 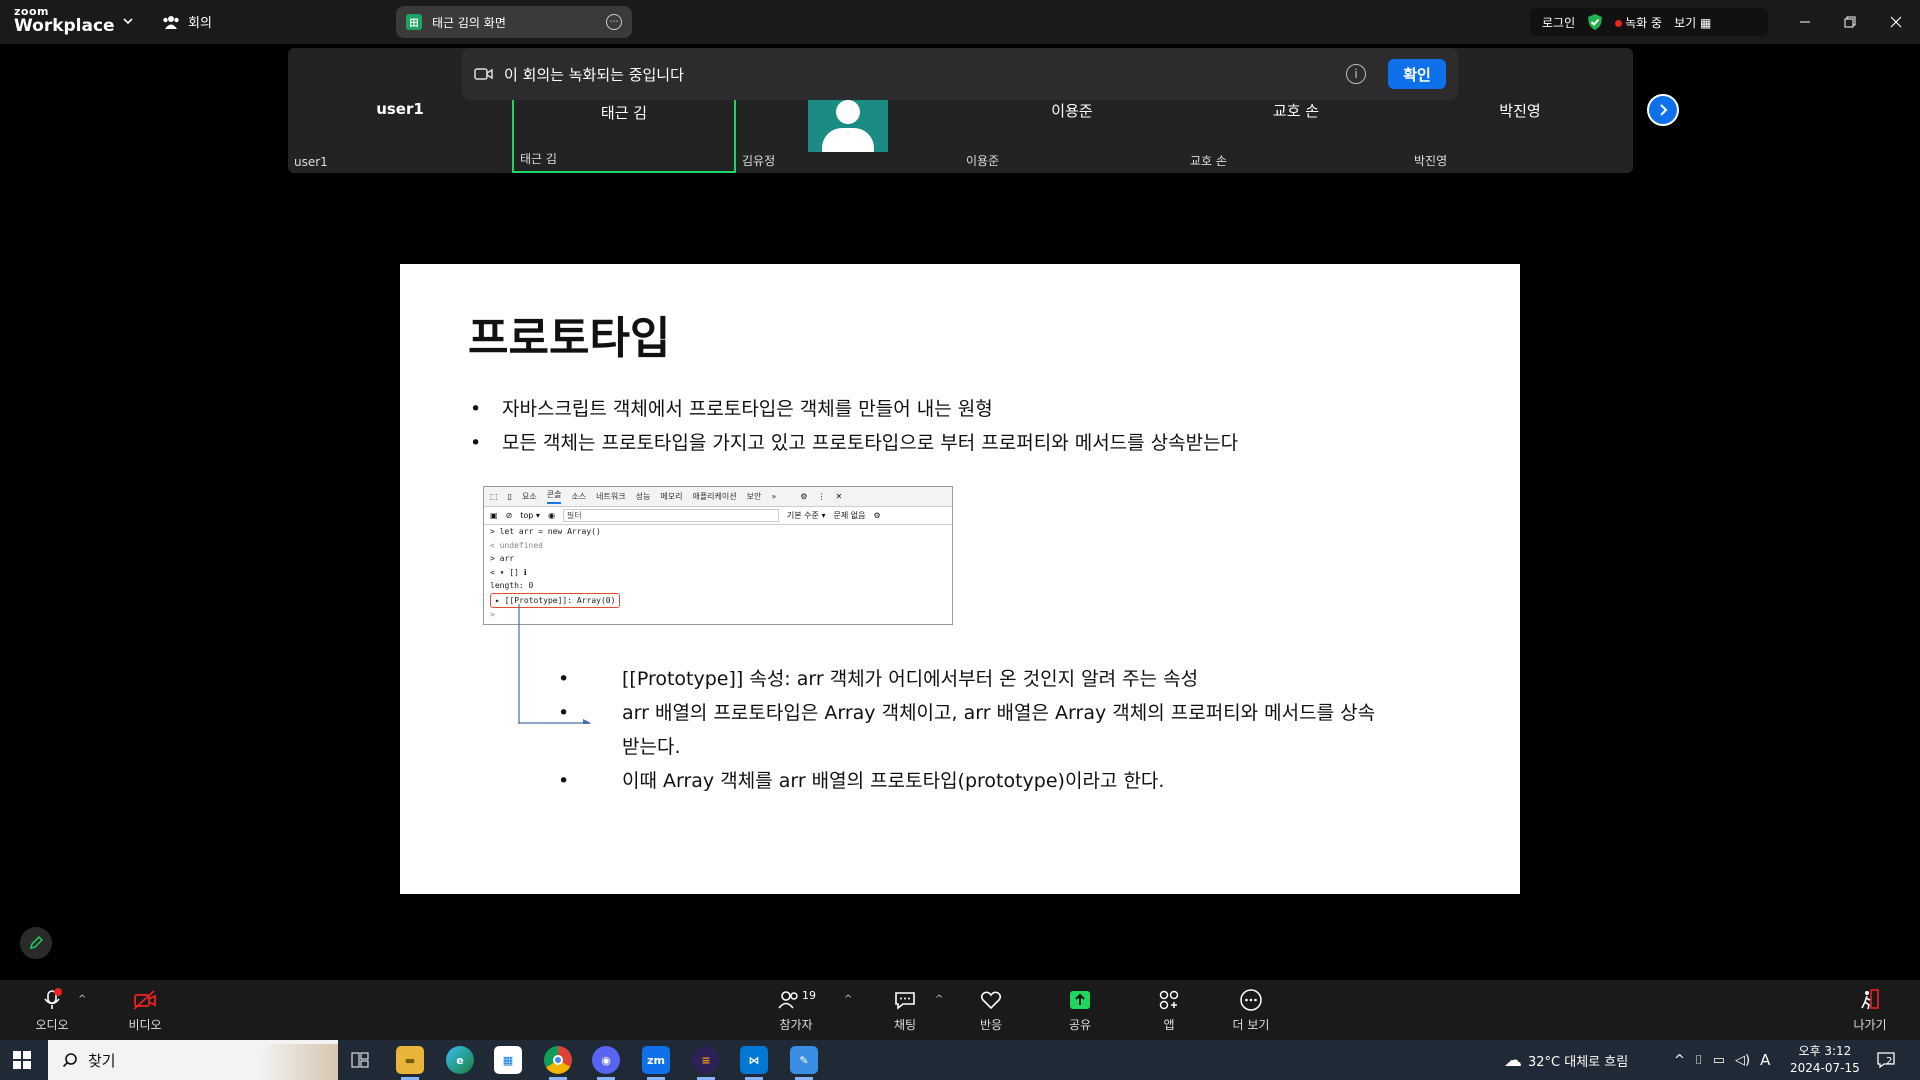 What do you see at coordinates (551, 515) in the screenshot?
I see `eye-icon: ◉` at bounding box center [551, 515].